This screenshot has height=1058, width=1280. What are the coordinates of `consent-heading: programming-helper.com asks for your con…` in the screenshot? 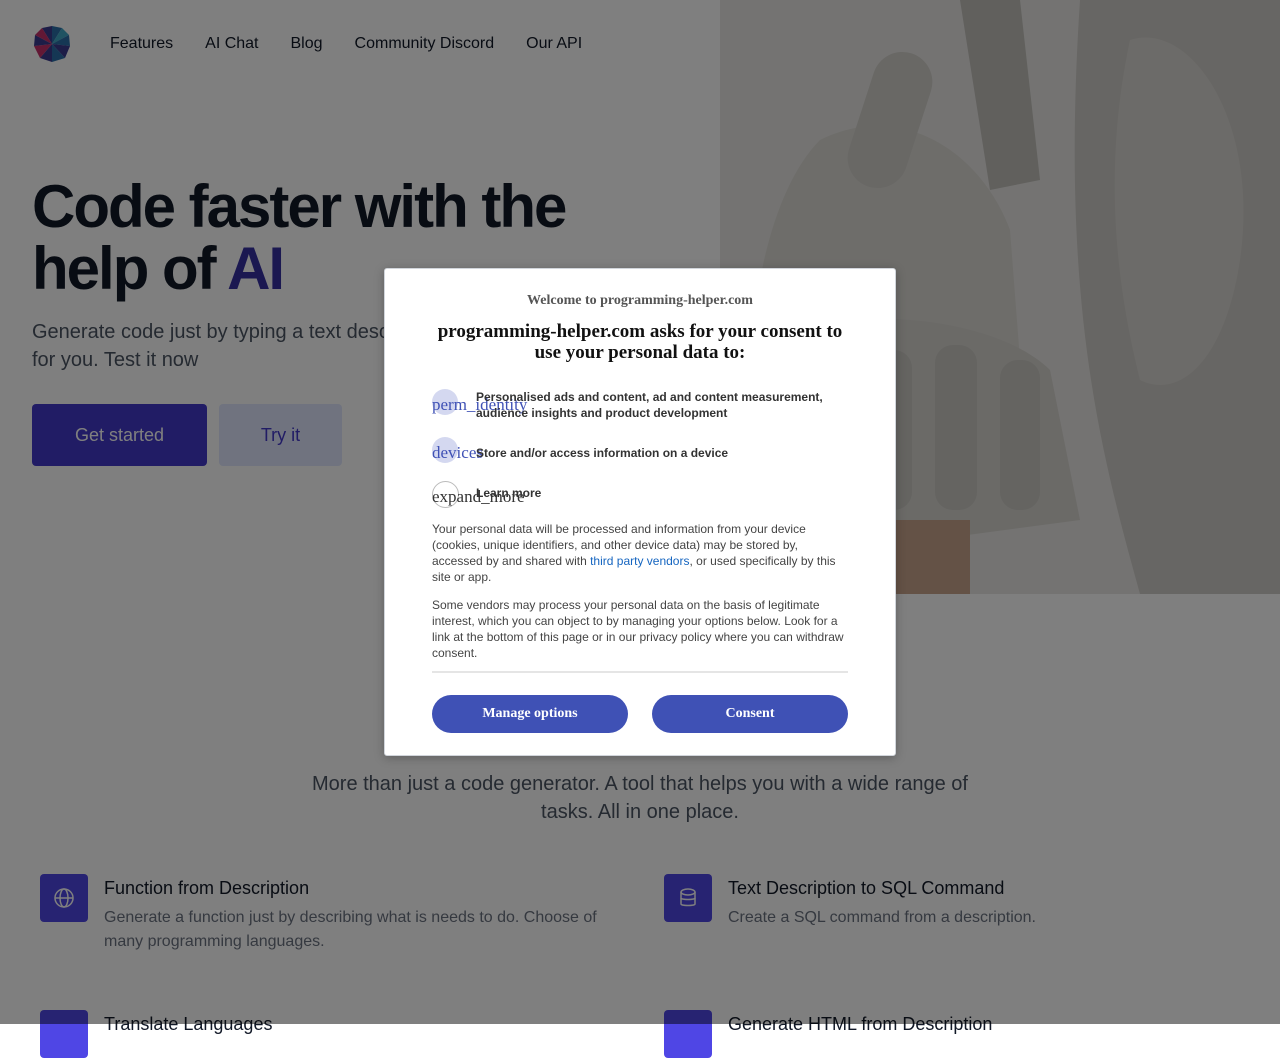 It's located at (640, 342).